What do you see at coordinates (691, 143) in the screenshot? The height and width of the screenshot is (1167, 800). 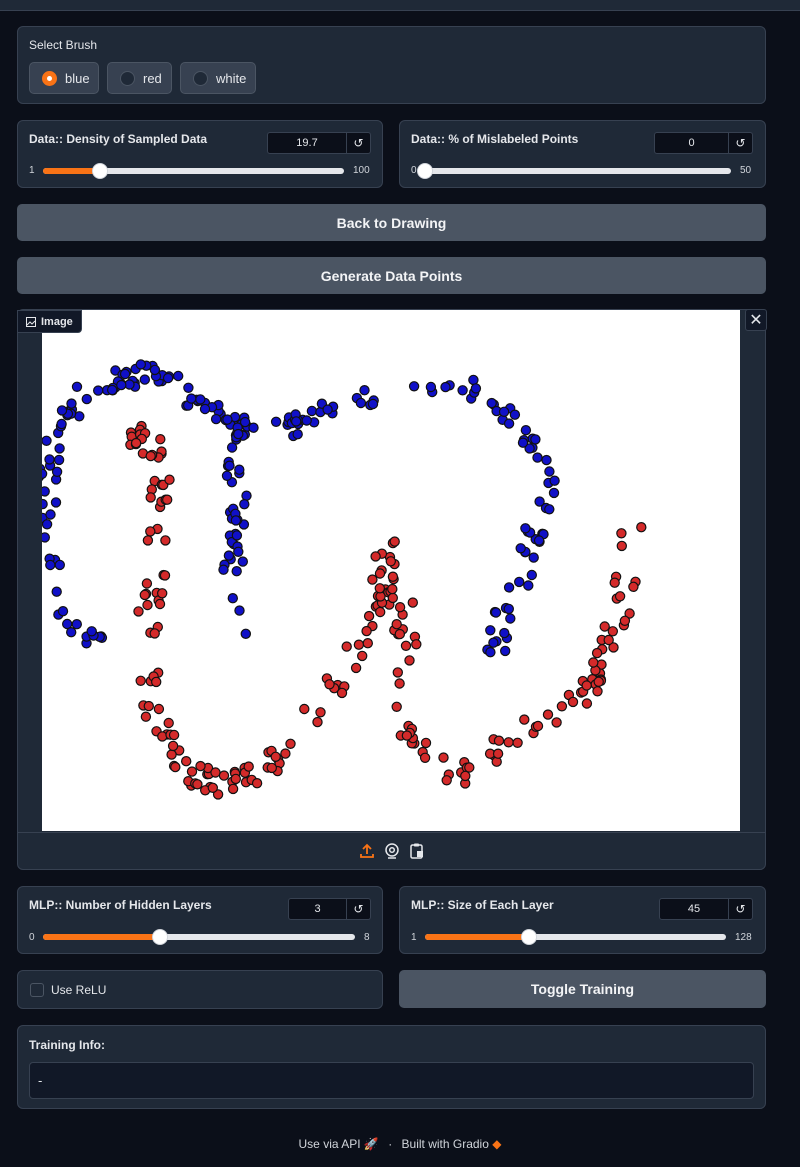 I see `mislabeled-number-input: 0` at bounding box center [691, 143].